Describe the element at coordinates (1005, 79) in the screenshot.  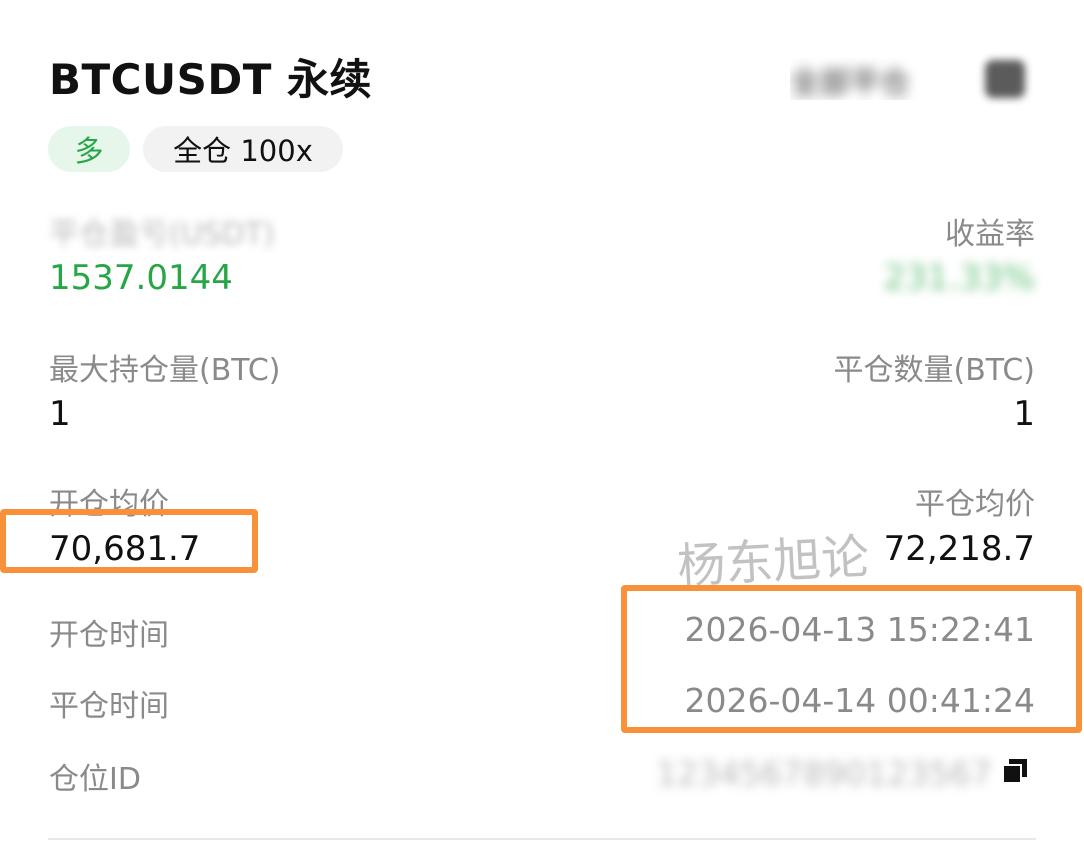
I see `share-icon` at that location.